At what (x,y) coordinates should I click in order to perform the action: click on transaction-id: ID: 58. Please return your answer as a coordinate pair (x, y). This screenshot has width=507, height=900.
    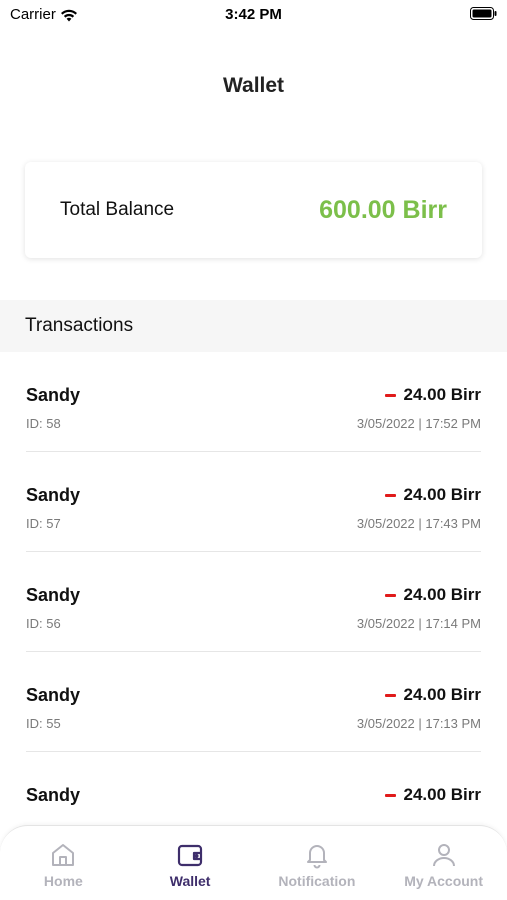
    Looking at the image, I should click on (43, 423).